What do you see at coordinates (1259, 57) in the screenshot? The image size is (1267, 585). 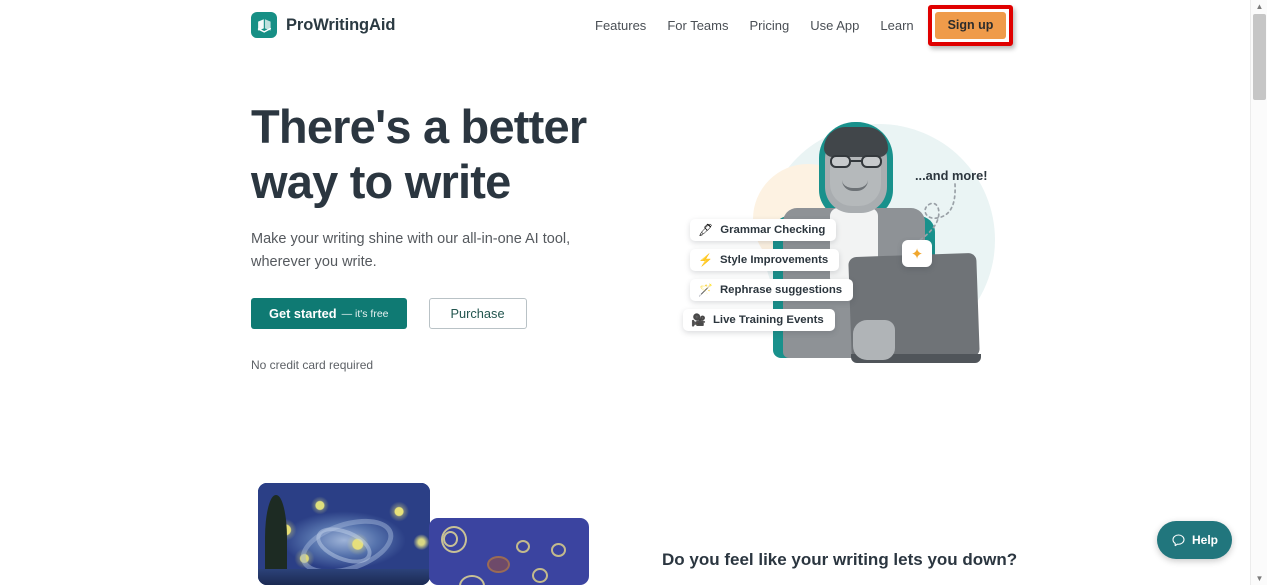 I see `scrollbar-thumb` at bounding box center [1259, 57].